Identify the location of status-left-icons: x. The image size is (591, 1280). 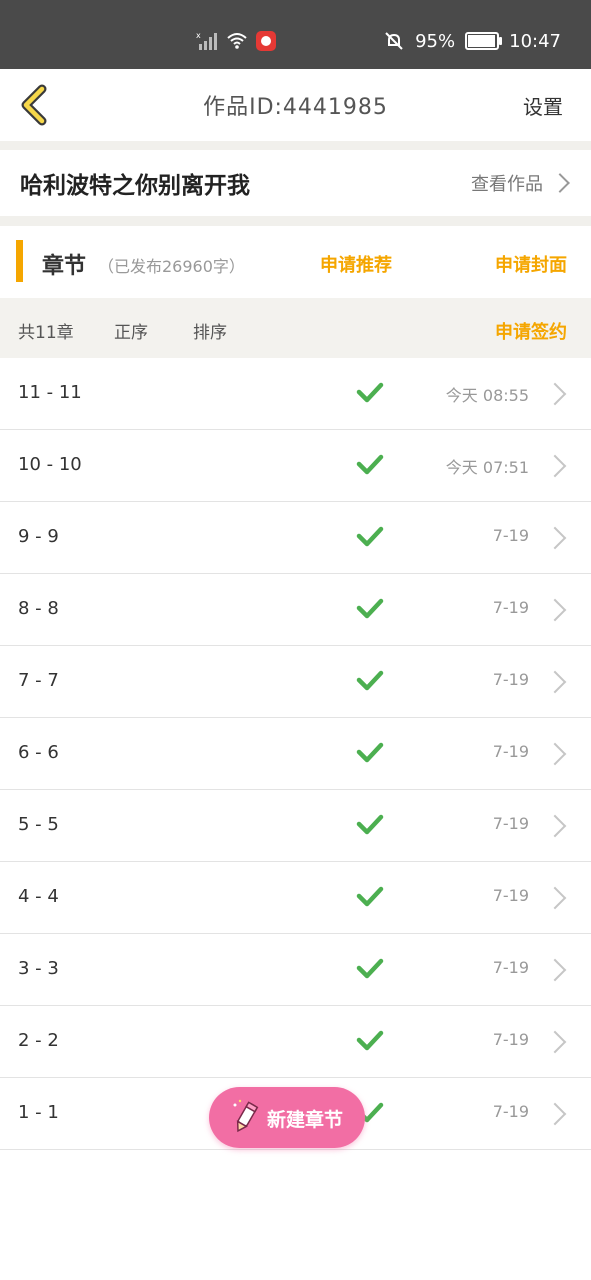
(236, 41).